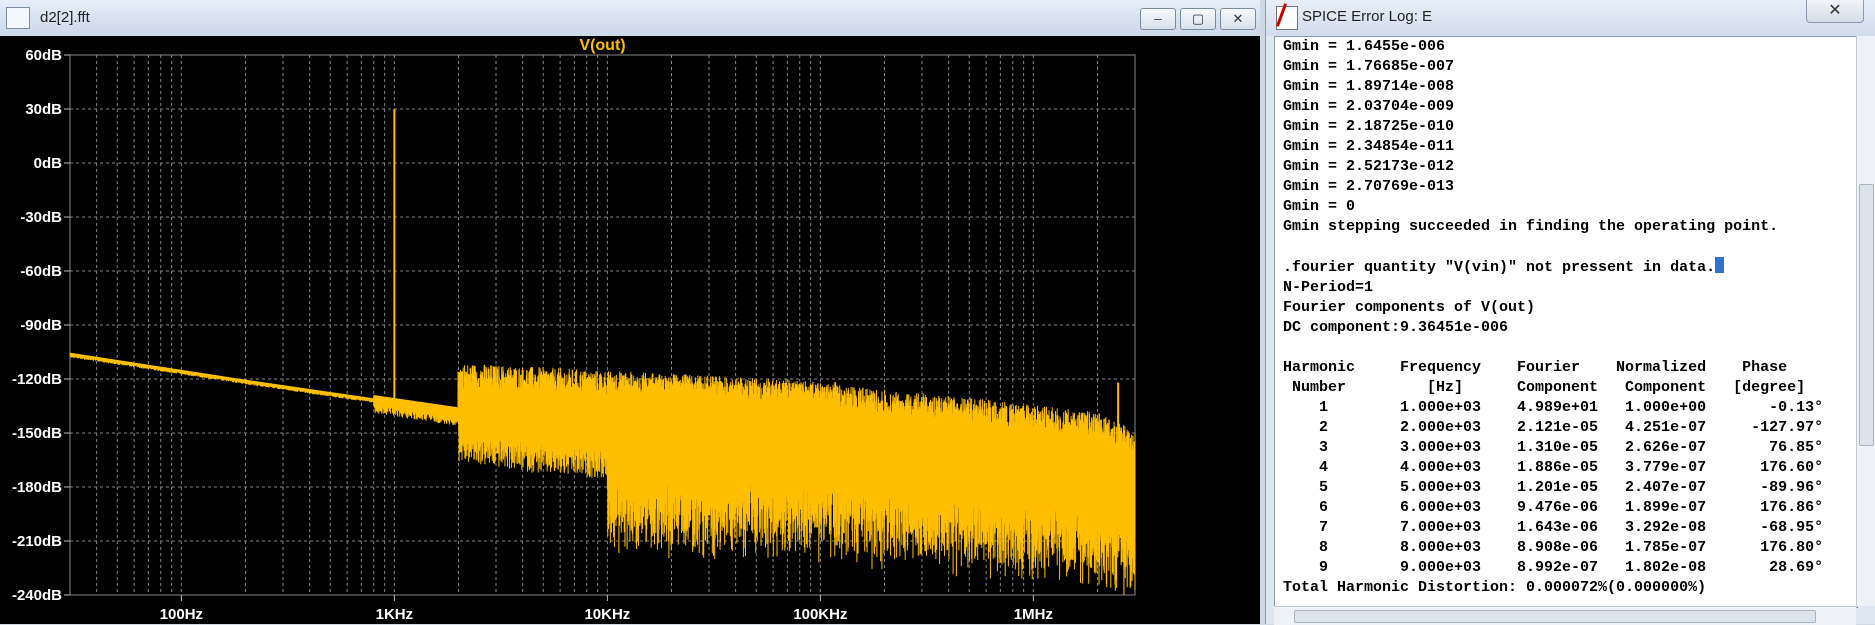 The image size is (1875, 625). Describe the element at coordinates (1369, 146) in the screenshot. I see `log-line: Gmin = 2.34854e-011` at that location.